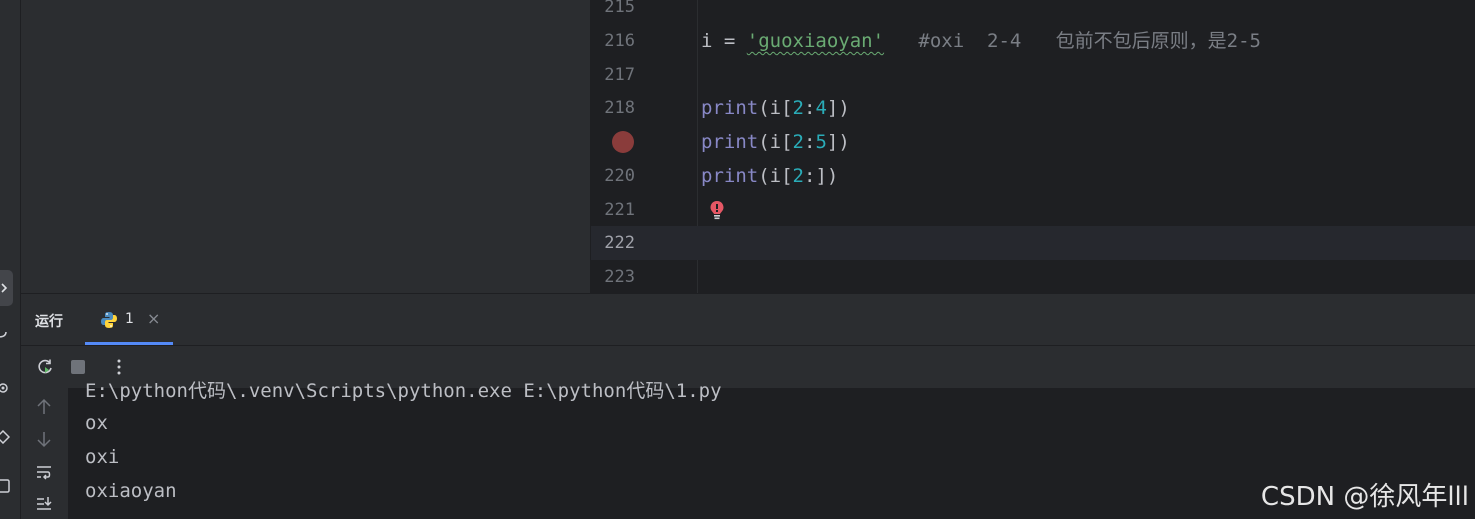  Describe the element at coordinates (1033, 108) in the screenshot. I see `editor-line: 218 print(i[2:4])` at that location.